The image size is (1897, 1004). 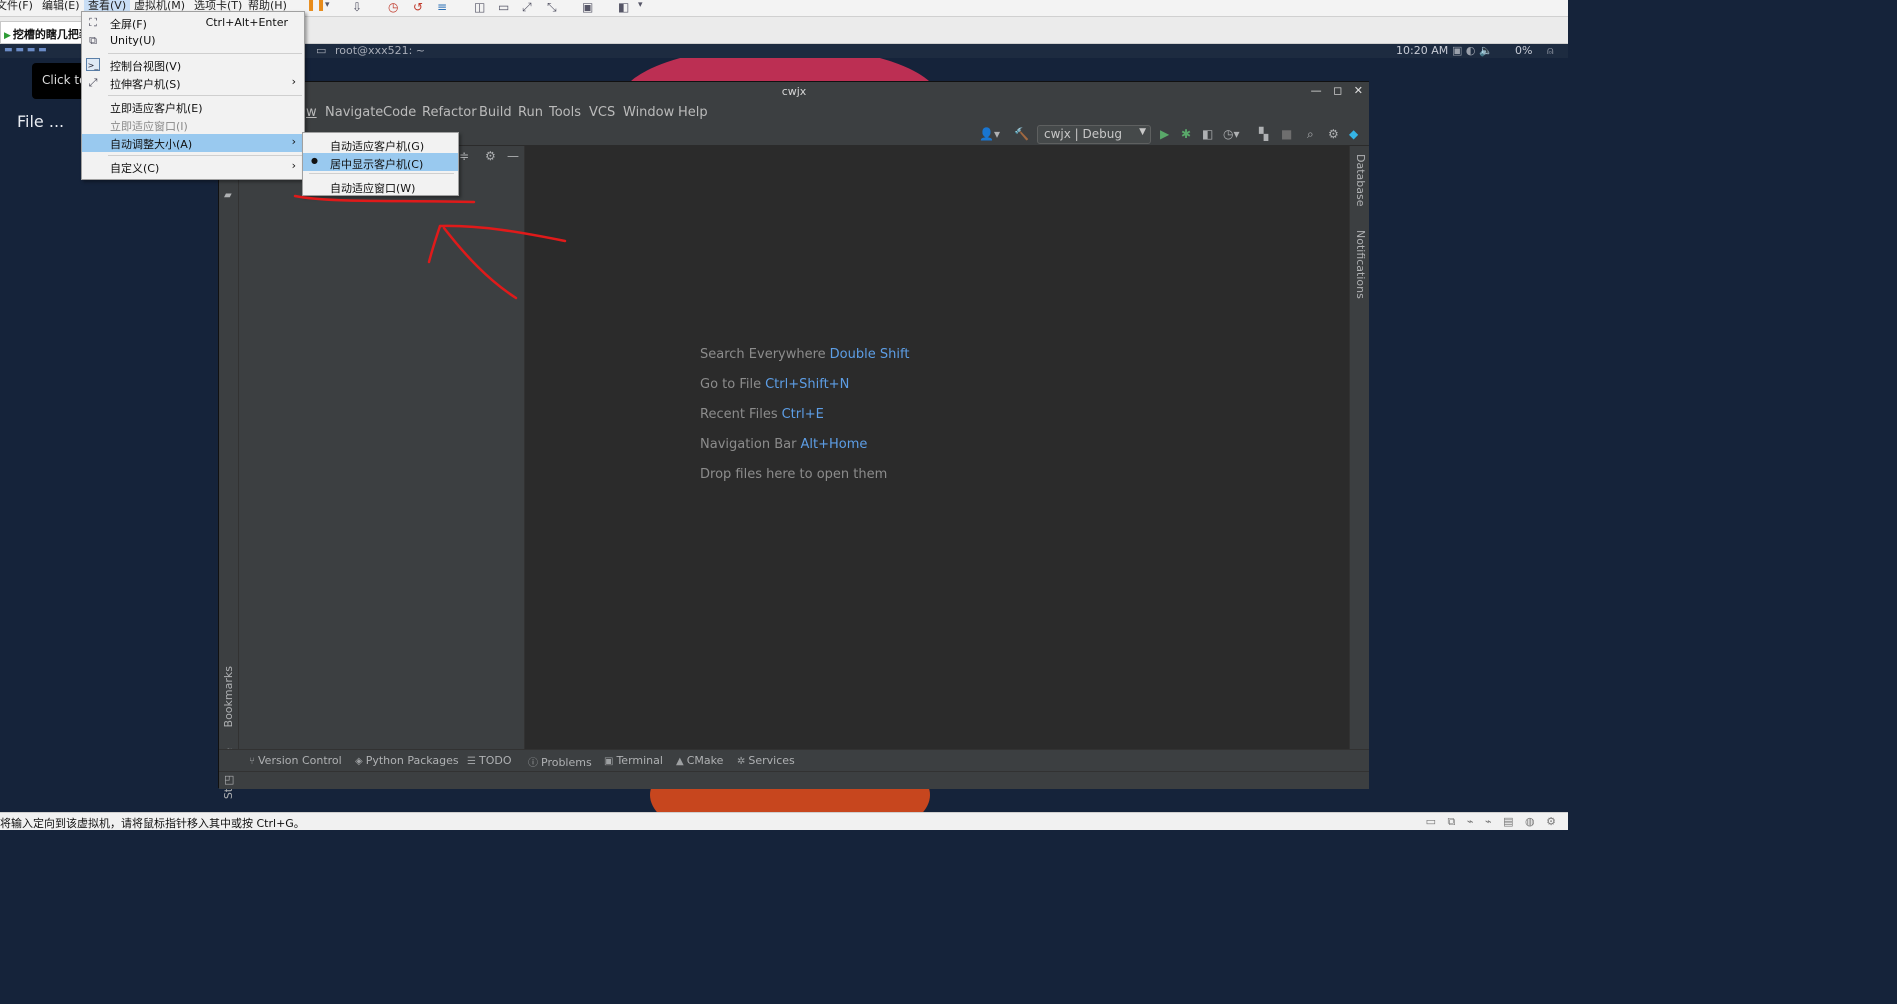 What do you see at coordinates (1207, 134) in the screenshot?
I see `coverage-icon: ◧` at bounding box center [1207, 134].